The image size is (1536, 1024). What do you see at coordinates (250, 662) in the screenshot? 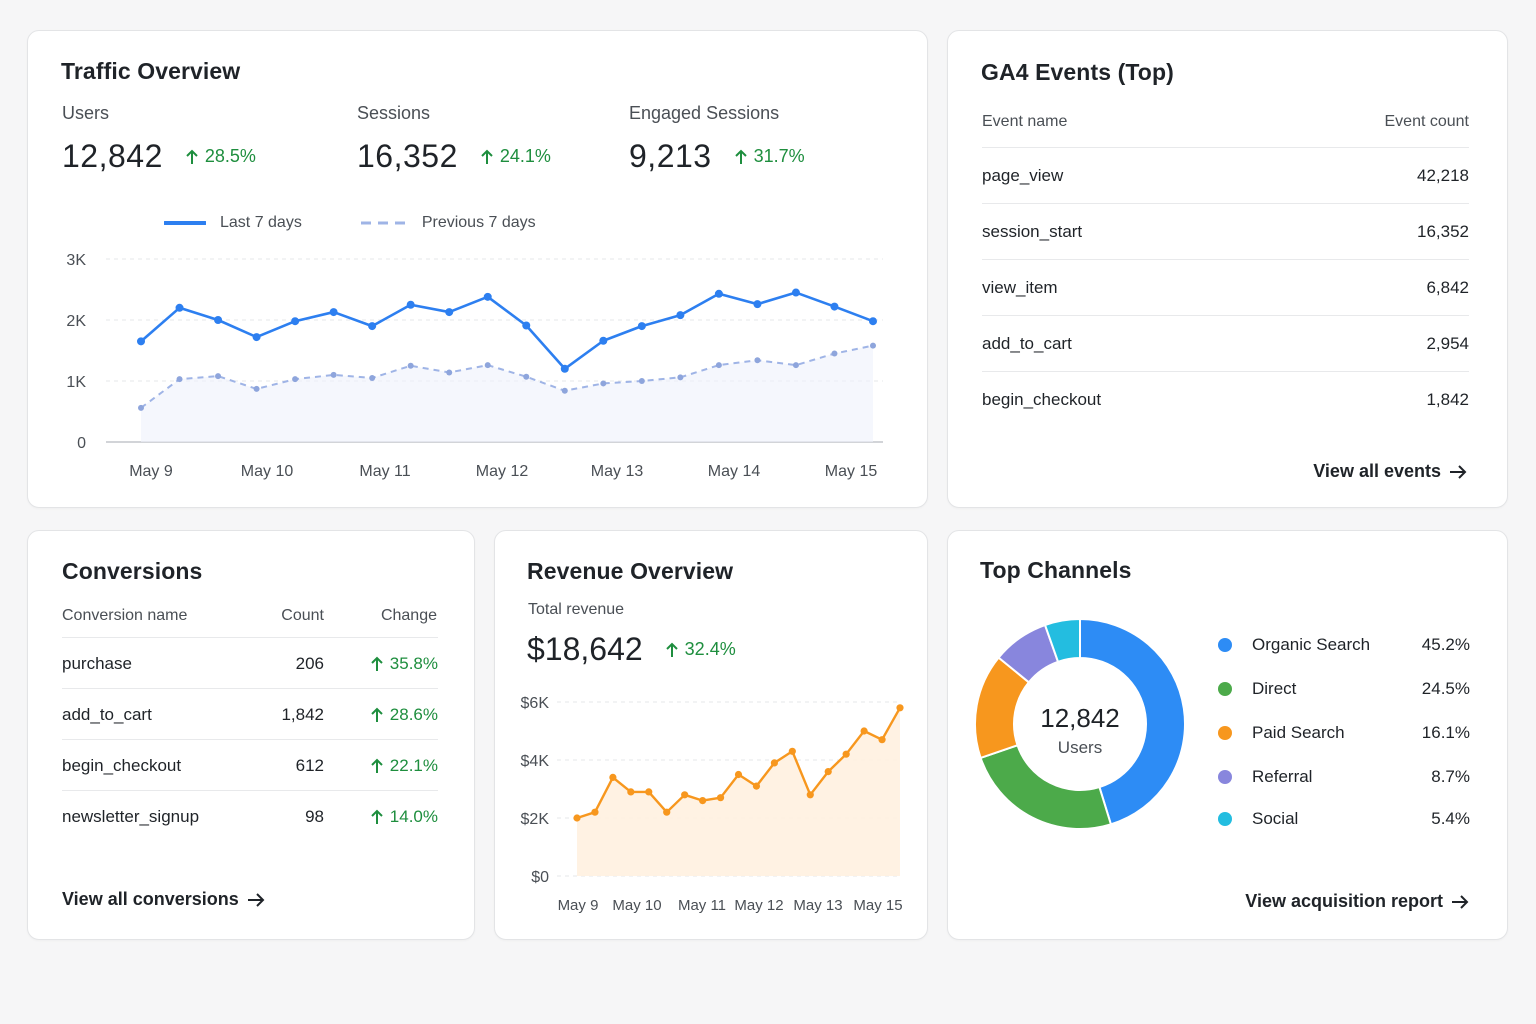
I see `table-row: purchase 206 35.8%` at bounding box center [250, 662].